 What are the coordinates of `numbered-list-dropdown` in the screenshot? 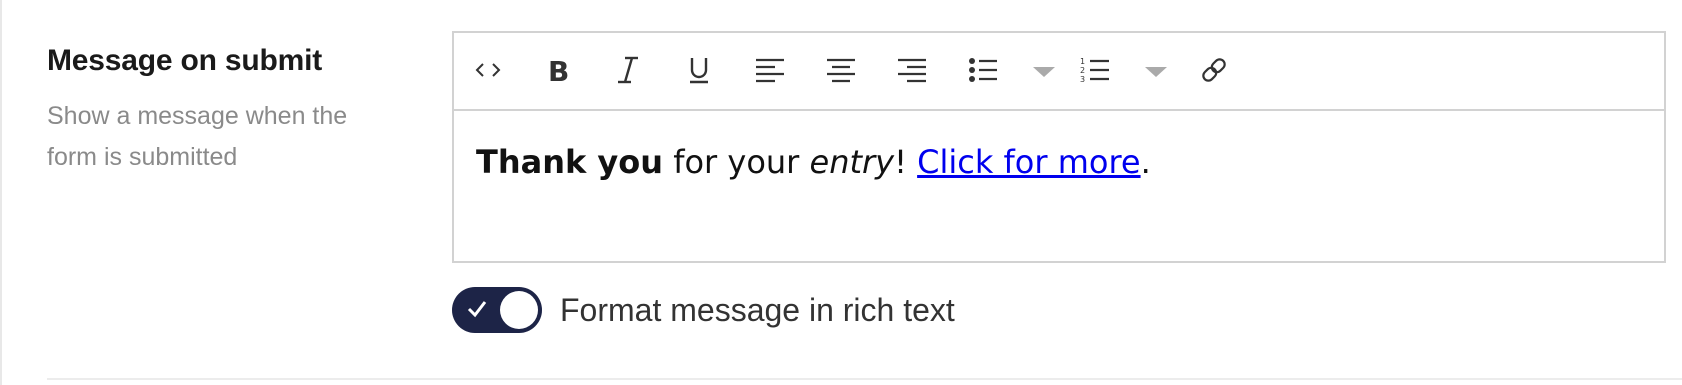 It's located at (1156, 72).